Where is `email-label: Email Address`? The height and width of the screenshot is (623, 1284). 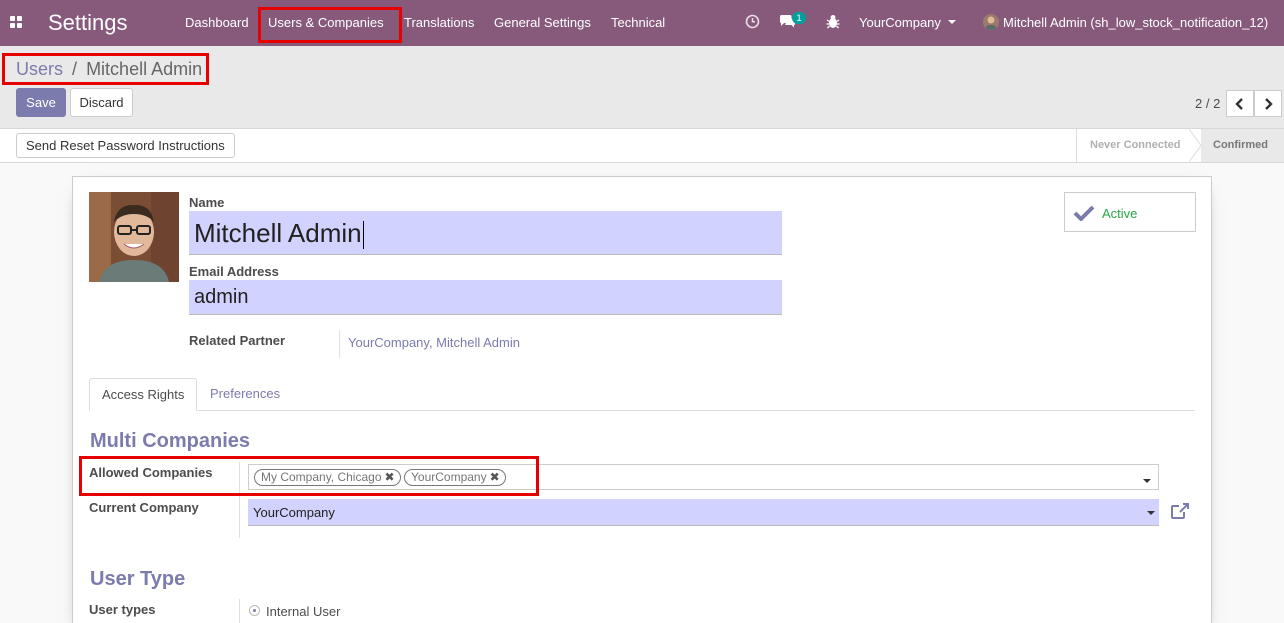 email-label: Email Address is located at coordinates (234, 271).